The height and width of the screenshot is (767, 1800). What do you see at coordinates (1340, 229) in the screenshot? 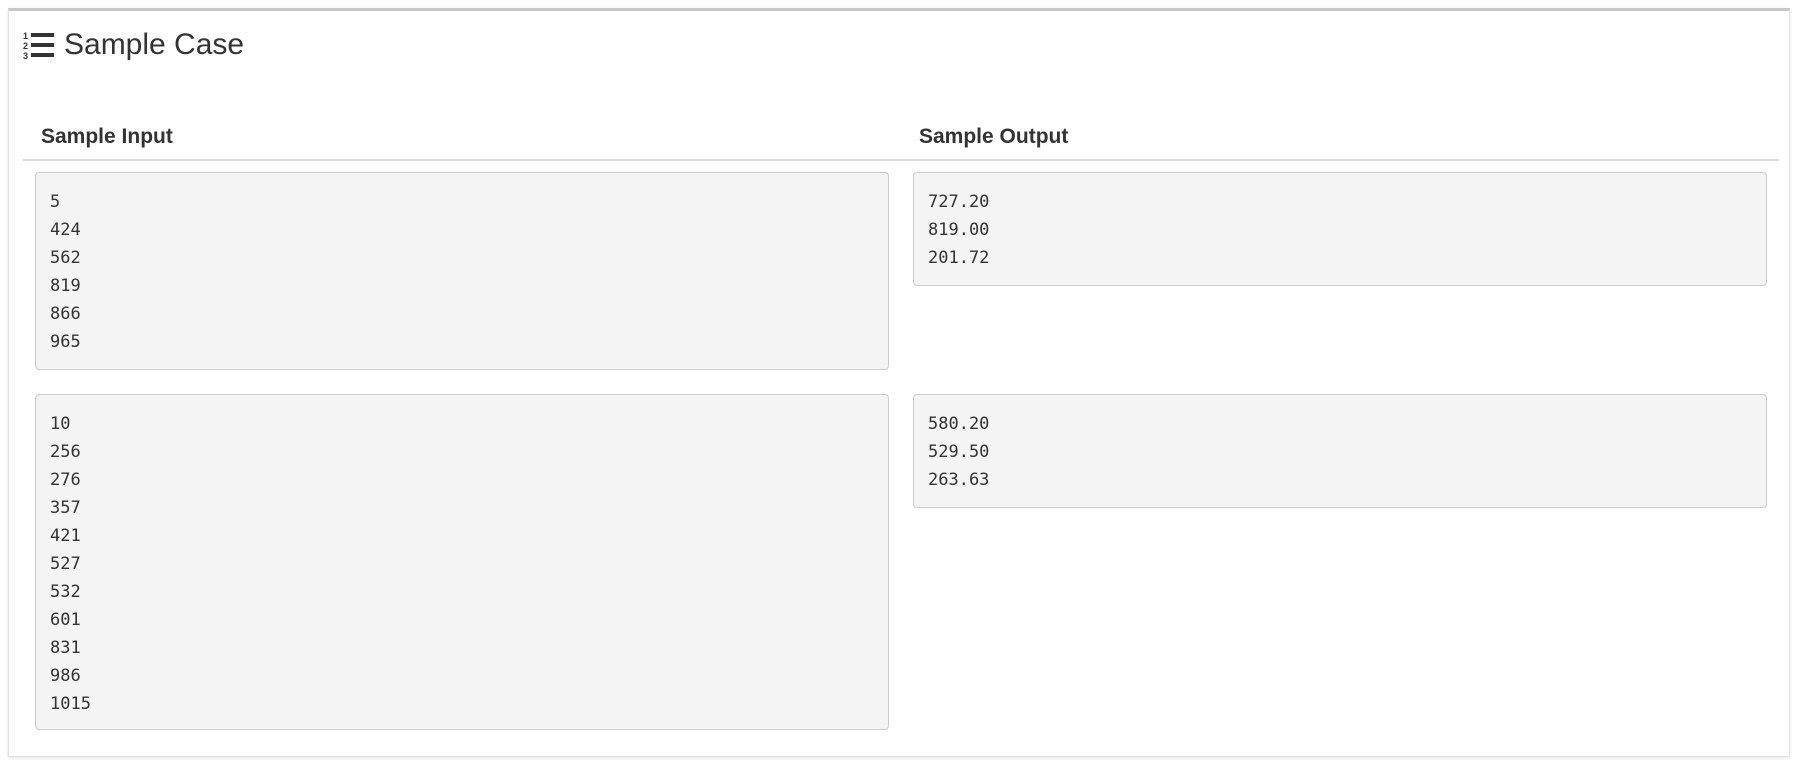
I see `sample-output-1: 727.20 819.00 201.72` at bounding box center [1340, 229].